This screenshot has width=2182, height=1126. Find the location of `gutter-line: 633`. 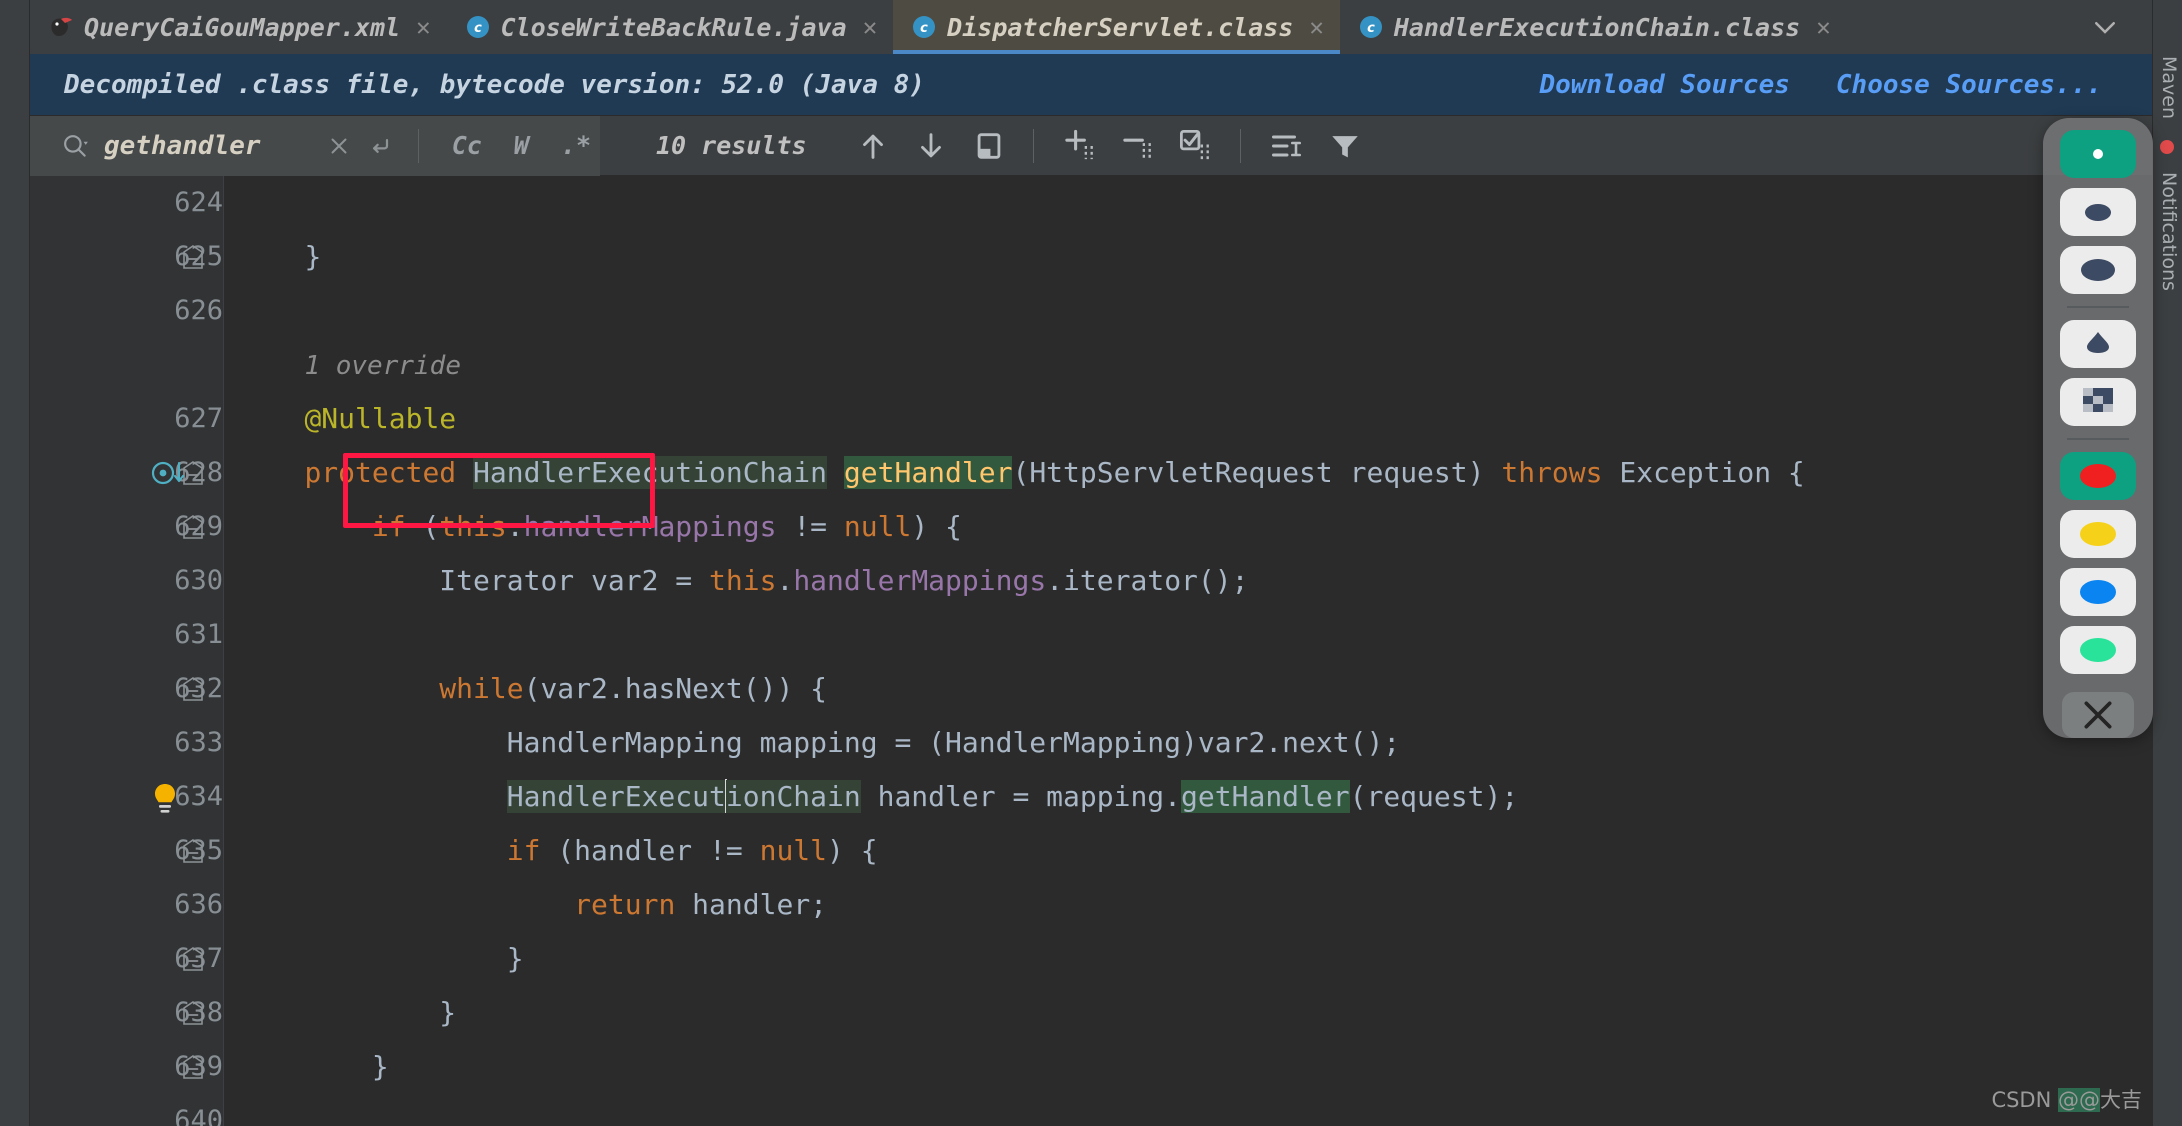

gutter-line: 633 is located at coordinates (126, 743).